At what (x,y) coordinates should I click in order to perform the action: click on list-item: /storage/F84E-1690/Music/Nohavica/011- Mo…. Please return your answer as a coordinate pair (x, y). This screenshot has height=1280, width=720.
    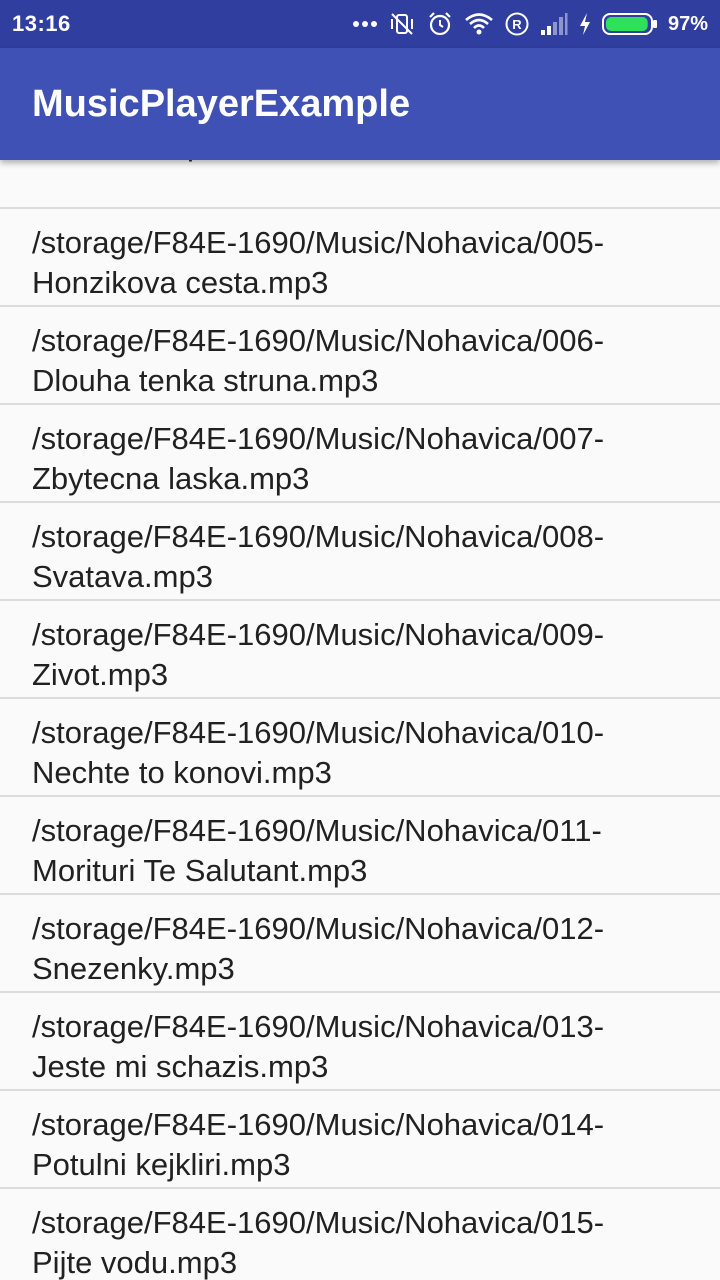
    Looking at the image, I should click on (360, 846).